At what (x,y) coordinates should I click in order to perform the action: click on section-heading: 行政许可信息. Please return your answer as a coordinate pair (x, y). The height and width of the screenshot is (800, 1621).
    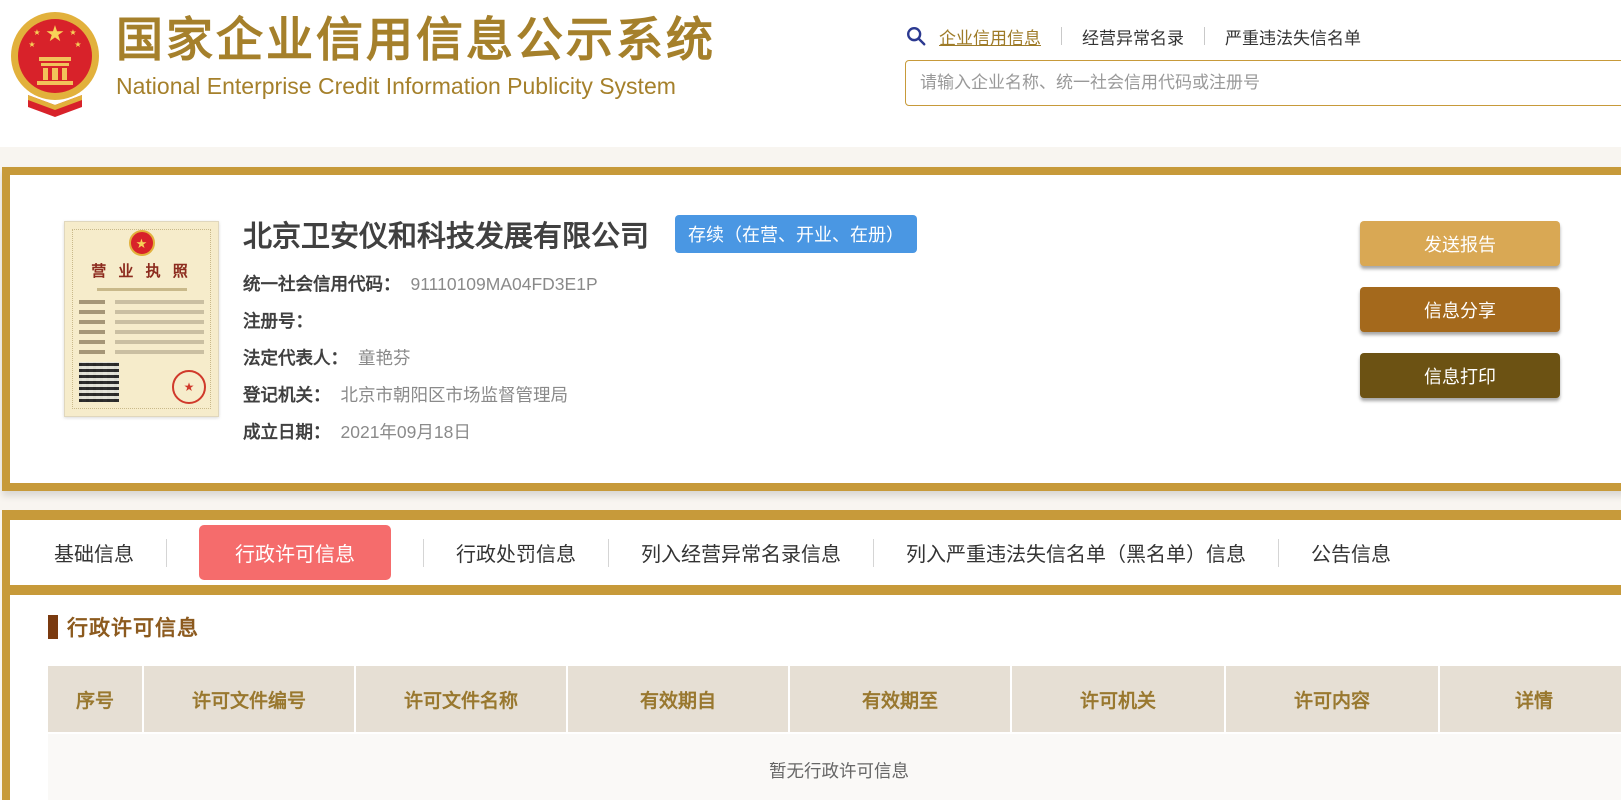
    Looking at the image, I should click on (834, 627).